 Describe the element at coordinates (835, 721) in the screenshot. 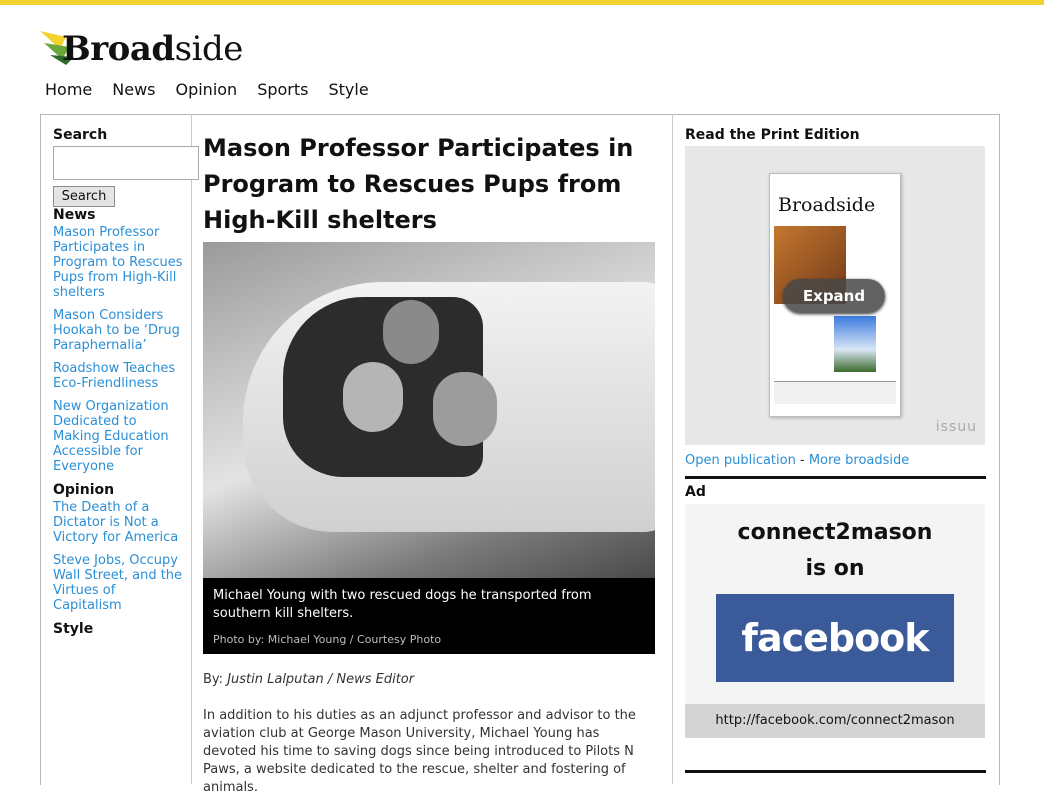

I see `ad-url: http://facebook.com/connect2mason` at that location.